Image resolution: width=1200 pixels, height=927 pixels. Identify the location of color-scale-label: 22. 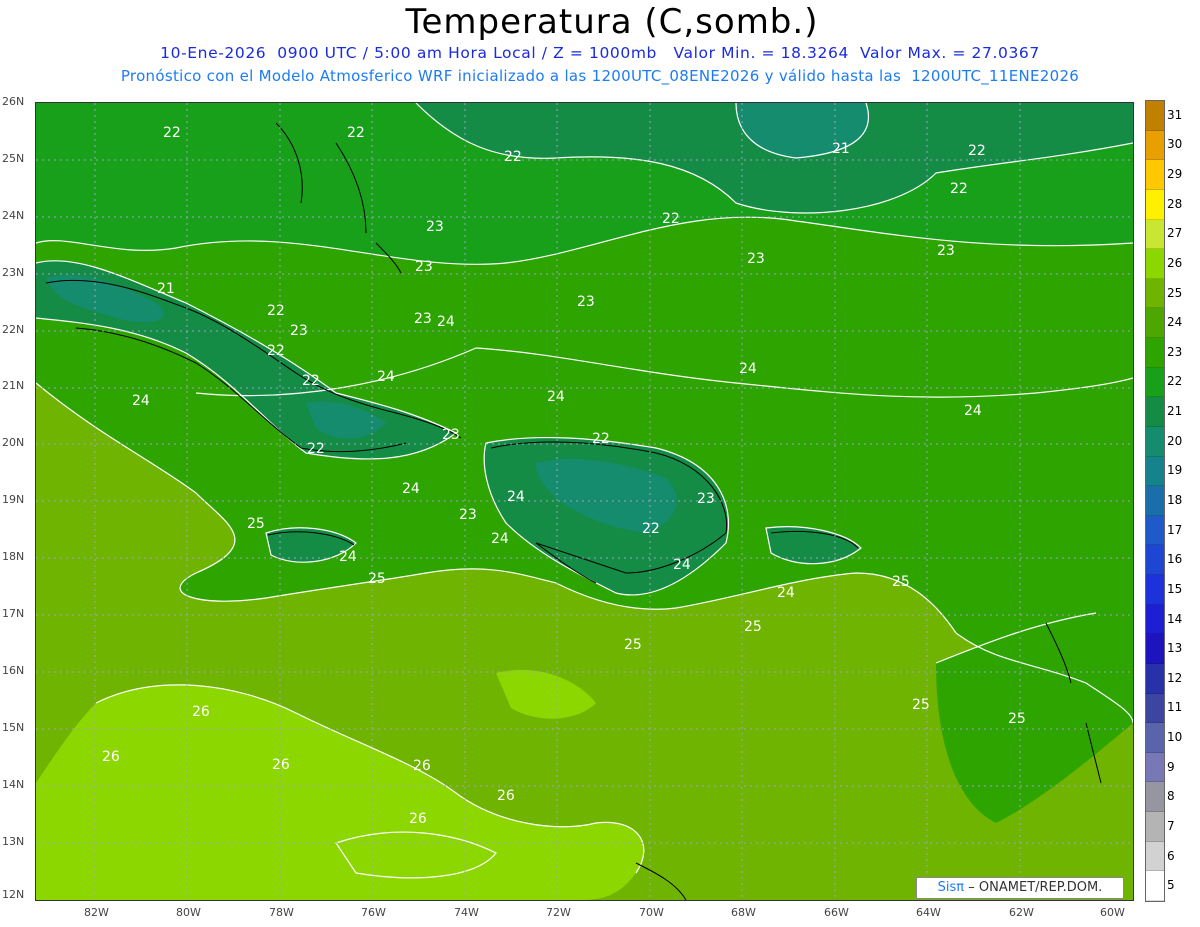
(1175, 381).